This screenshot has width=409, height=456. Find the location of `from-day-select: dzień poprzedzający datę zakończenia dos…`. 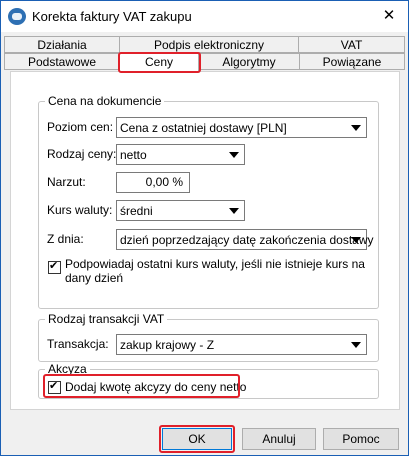

from-day-select: dzień poprzedzający datę zakończenia dos… is located at coordinates (245, 239).